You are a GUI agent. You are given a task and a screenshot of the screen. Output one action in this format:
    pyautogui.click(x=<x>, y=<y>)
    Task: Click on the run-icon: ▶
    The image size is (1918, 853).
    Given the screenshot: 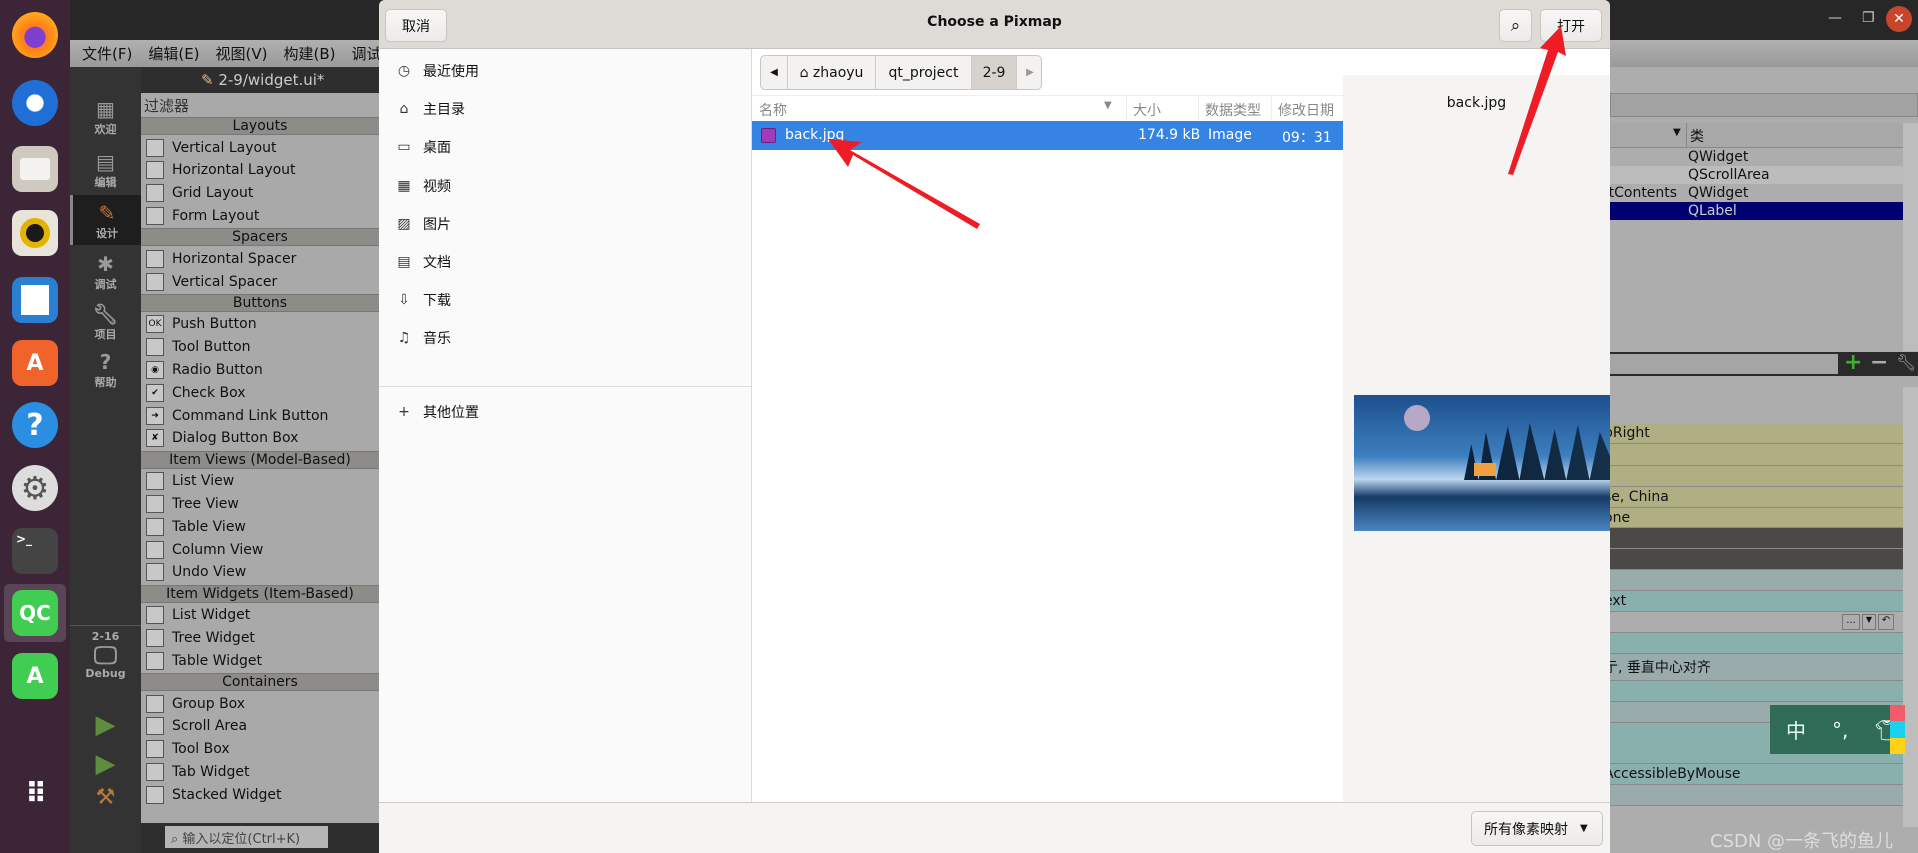 What is the action you would take?
    pyautogui.click(x=105, y=725)
    